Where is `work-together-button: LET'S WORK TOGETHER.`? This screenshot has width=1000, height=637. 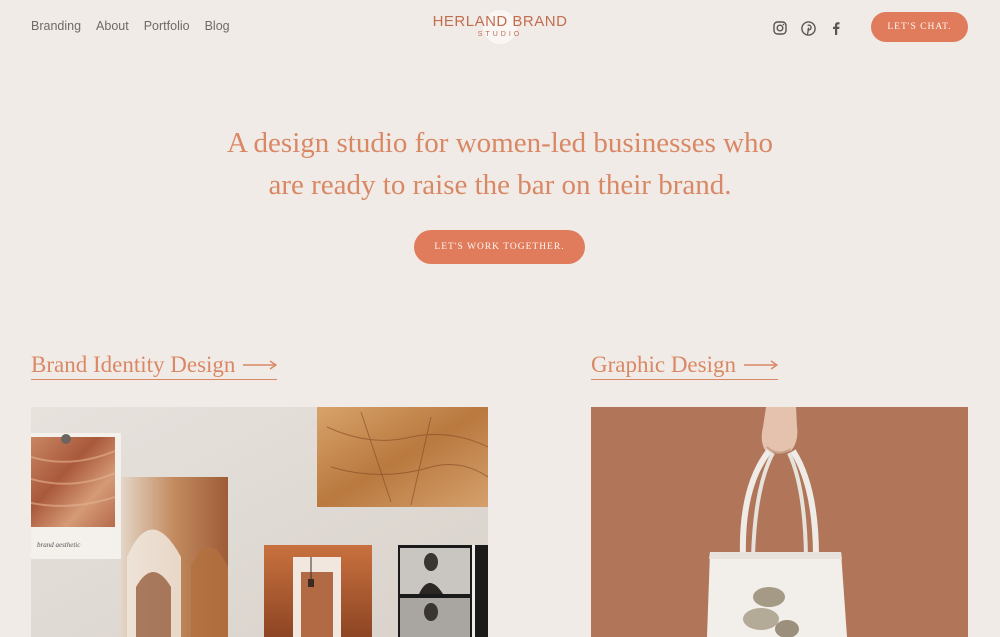 work-together-button: LET'S WORK TOGETHER. is located at coordinates (499, 247).